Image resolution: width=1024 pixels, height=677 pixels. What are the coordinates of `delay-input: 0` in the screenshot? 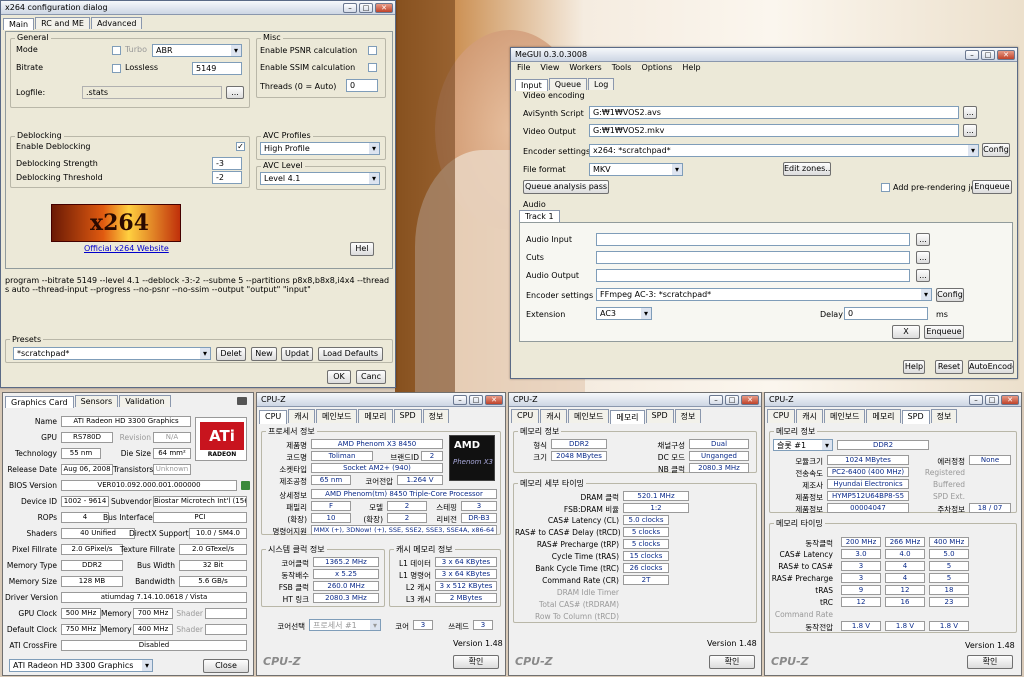 It's located at (886, 313).